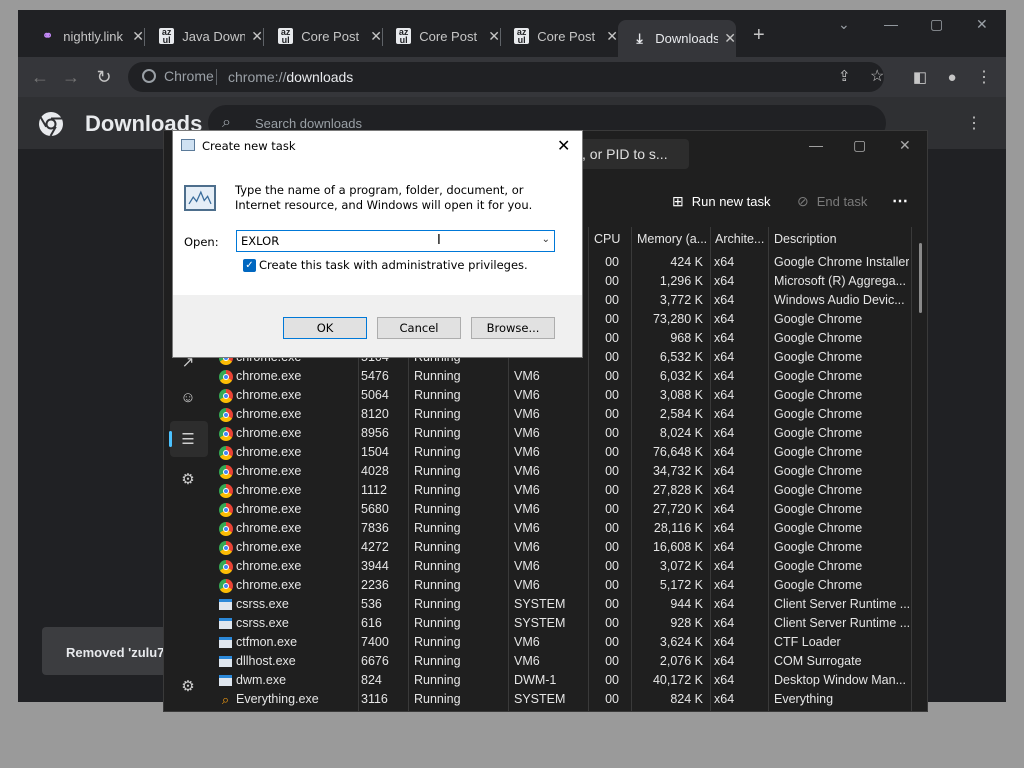  What do you see at coordinates (677, 38) in the screenshot?
I see `browser-tab: ⤓ Downloads ✕` at bounding box center [677, 38].